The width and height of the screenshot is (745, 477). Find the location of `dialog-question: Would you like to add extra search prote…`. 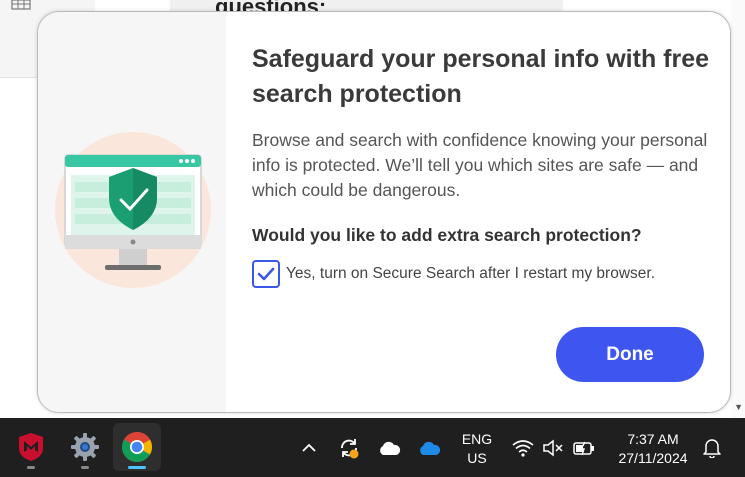

dialog-question: Would you like to add extra search prote… is located at coordinates (447, 235).